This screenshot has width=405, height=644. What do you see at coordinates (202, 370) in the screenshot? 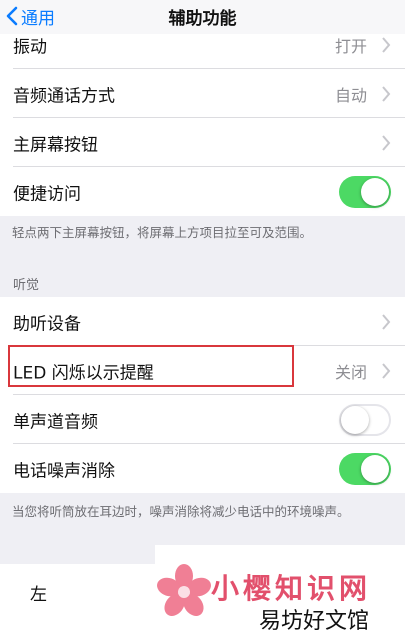
I see `row-led-flash: LED 闪烁以示提醒 关闭` at bounding box center [202, 370].